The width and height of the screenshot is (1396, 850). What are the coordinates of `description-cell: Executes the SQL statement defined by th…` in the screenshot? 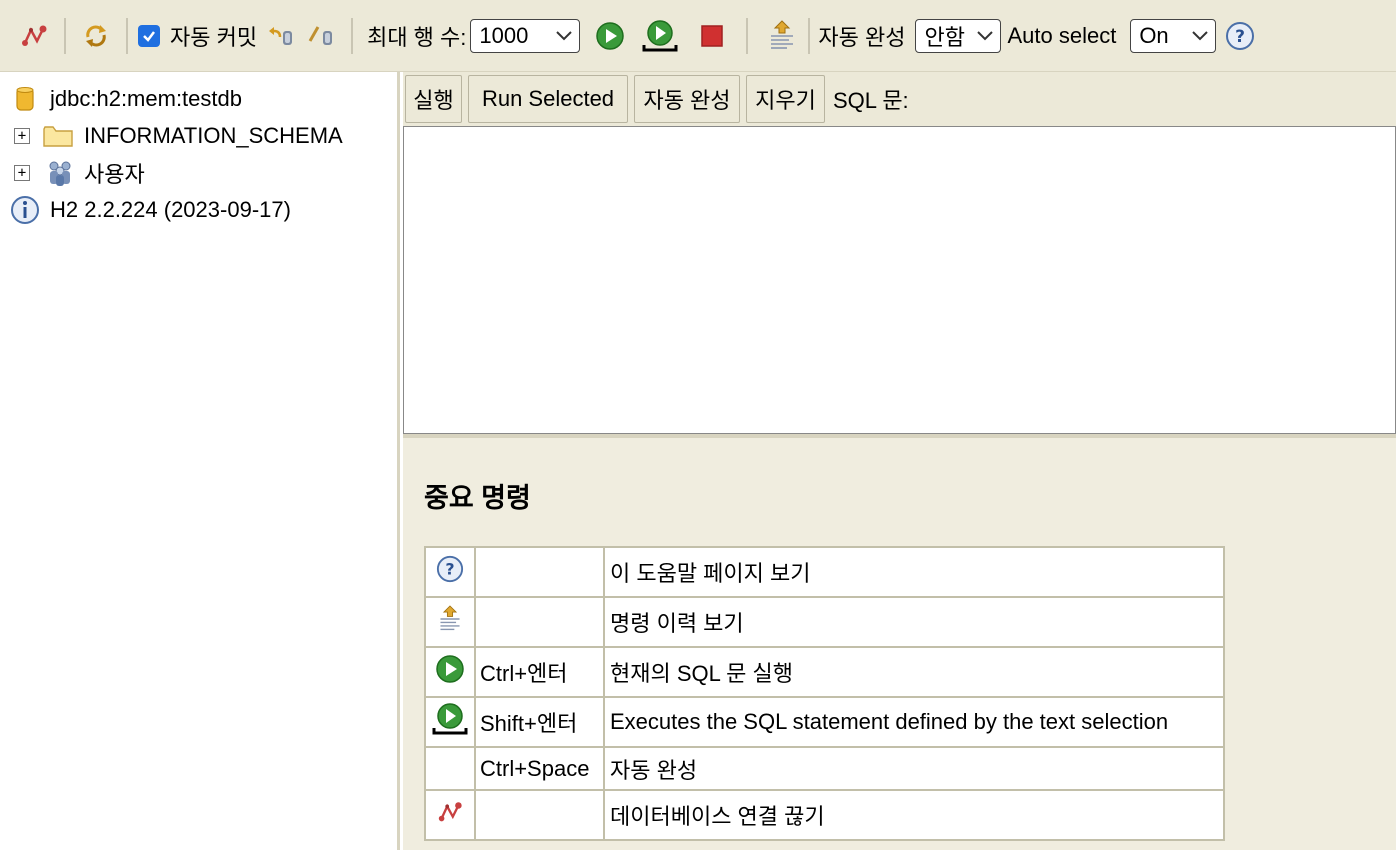 It's located at (914, 722).